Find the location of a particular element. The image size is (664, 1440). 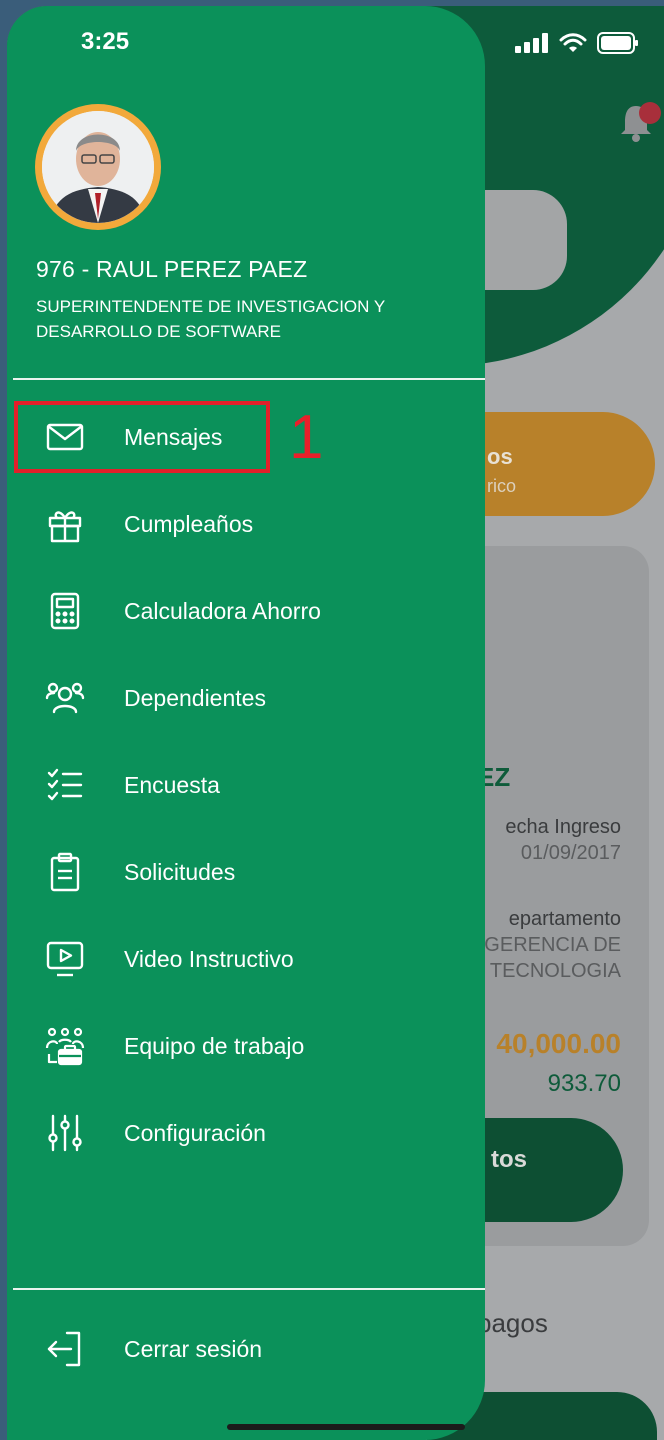

background-depto-label: epartamento is located at coordinates (564, 919).